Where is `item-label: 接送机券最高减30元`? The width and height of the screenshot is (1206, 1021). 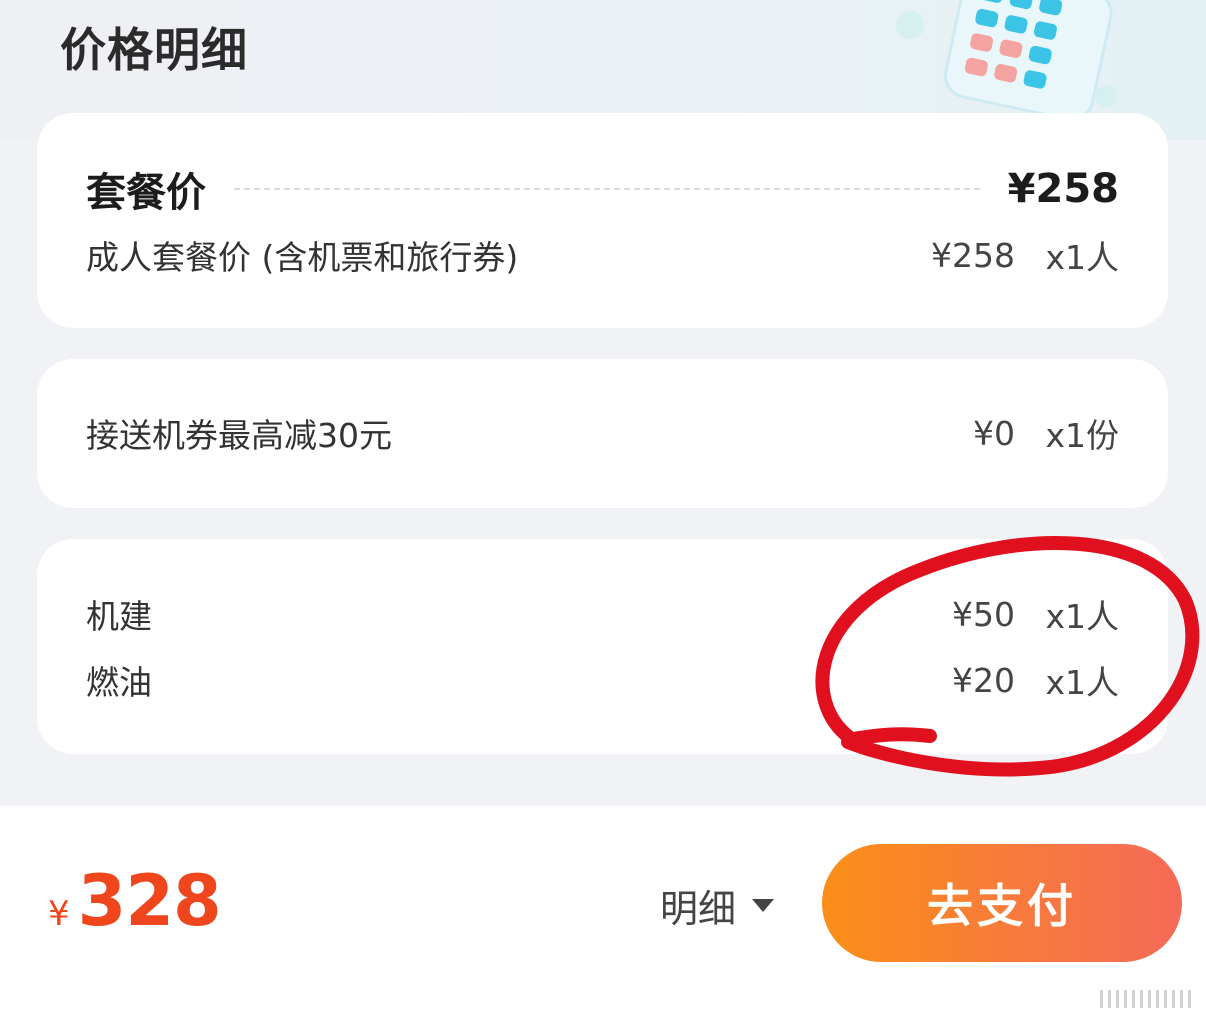
item-label: 接送机券最高减30元 is located at coordinates (239, 435).